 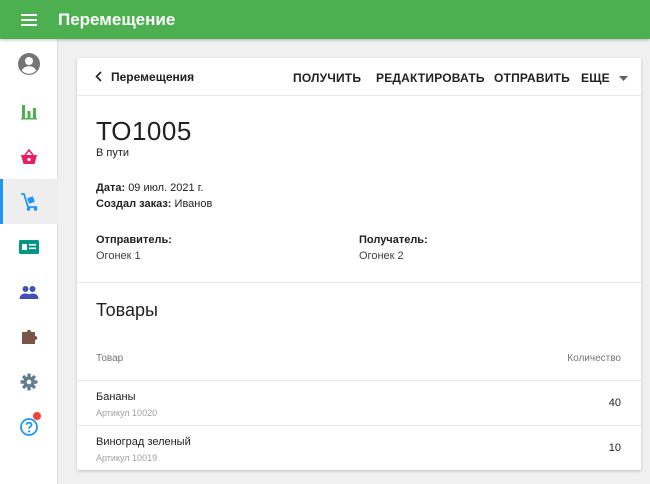 What do you see at coordinates (143, 442) in the screenshot?
I see `item-name: Виноград зеленый` at bounding box center [143, 442].